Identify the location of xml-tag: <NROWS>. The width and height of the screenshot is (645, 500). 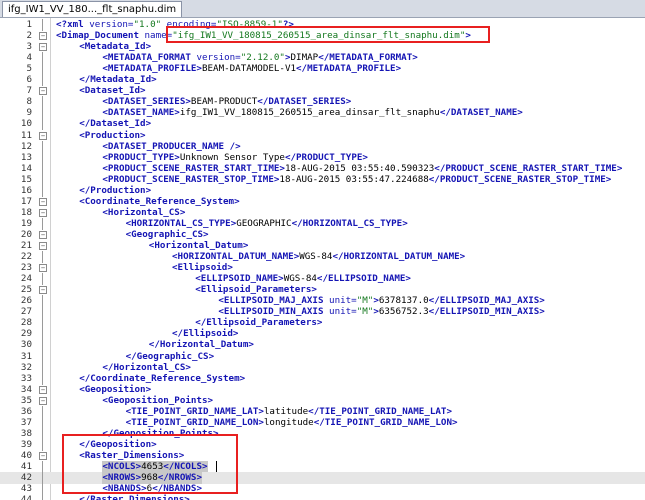
(122, 478).